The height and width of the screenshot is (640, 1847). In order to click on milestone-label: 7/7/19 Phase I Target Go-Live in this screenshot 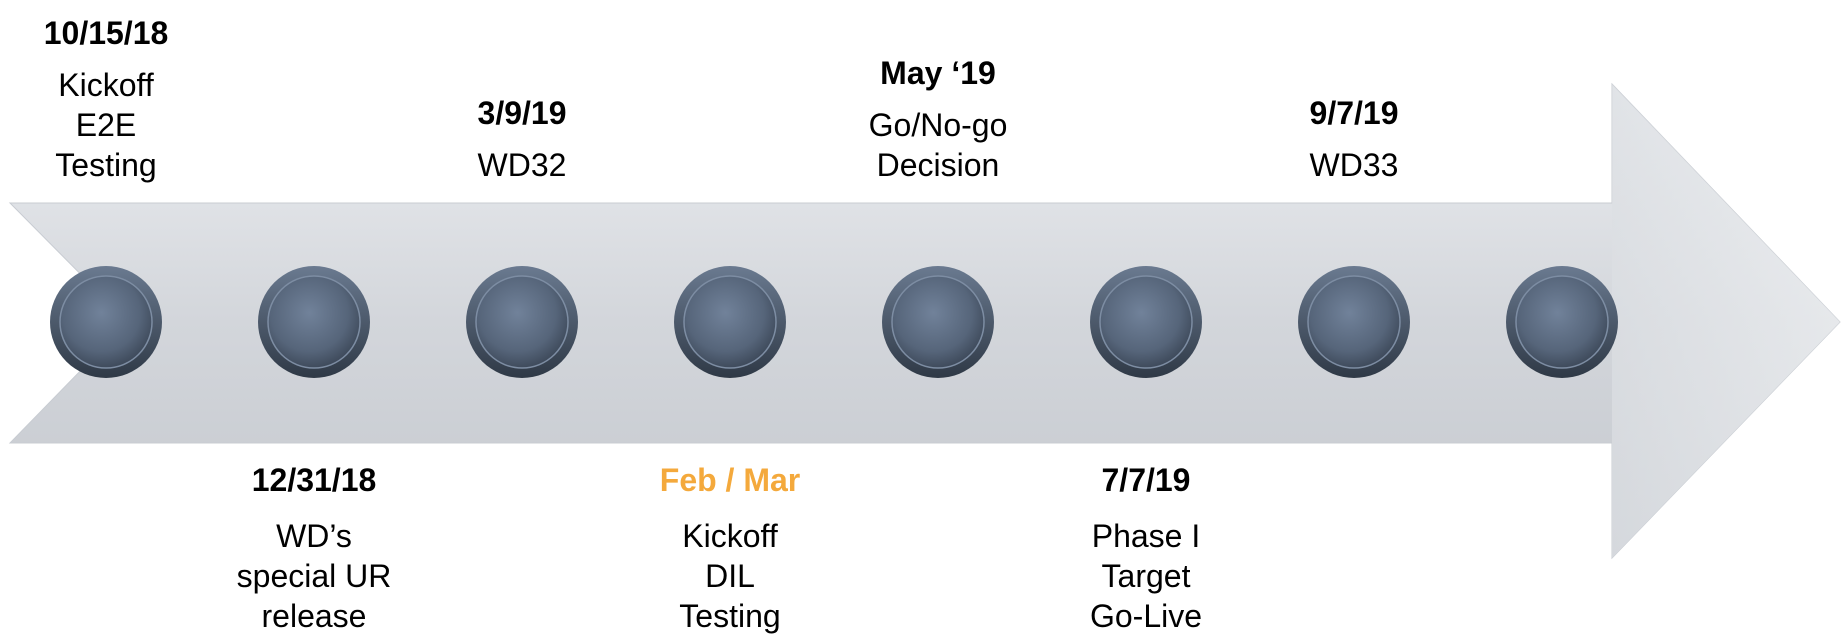, I will do `click(1146, 548)`.